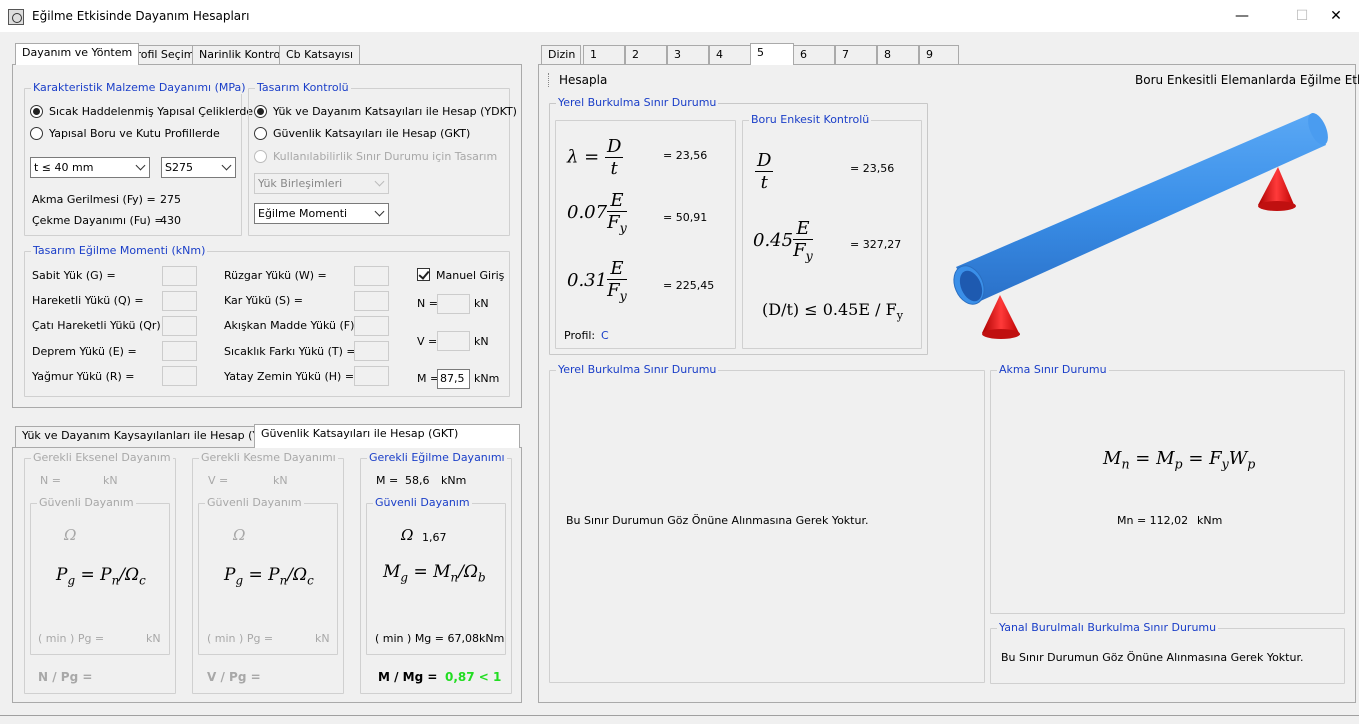  Describe the element at coordinates (218, 480) in the screenshot. I see `shear-v-label: V =` at that location.